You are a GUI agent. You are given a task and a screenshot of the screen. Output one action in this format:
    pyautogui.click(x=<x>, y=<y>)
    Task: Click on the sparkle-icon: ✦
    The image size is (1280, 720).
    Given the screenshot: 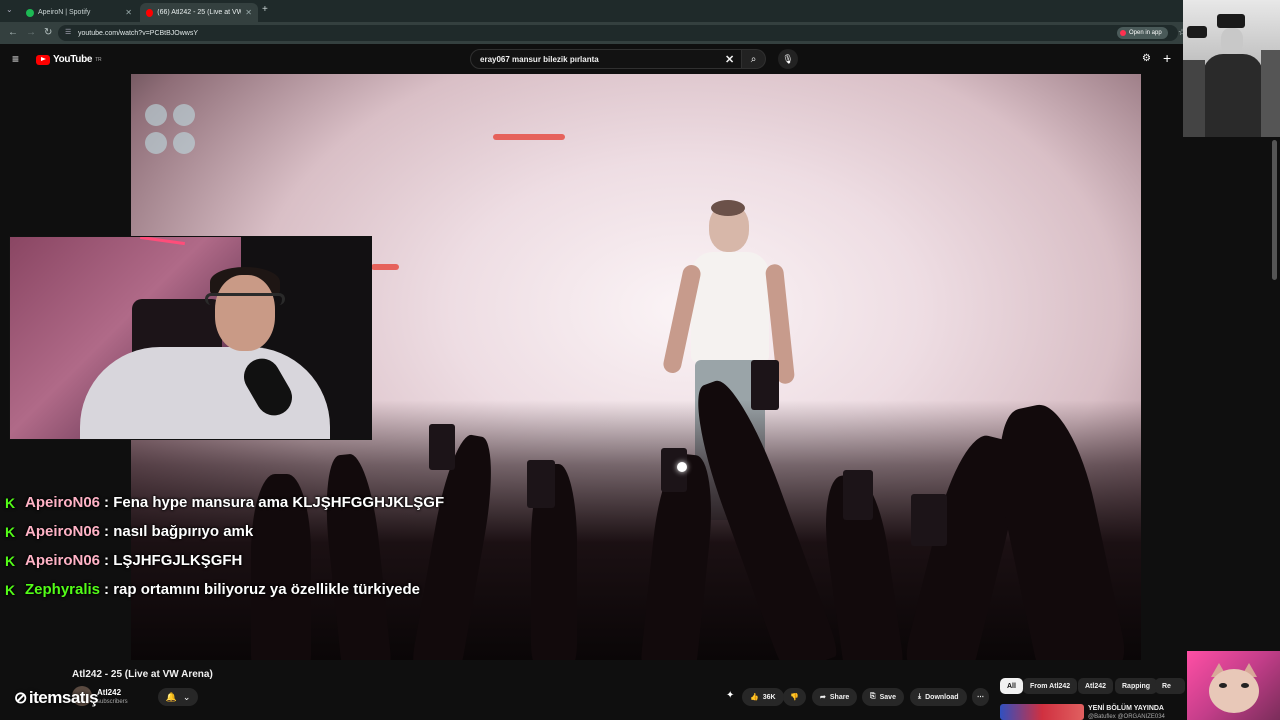 What is the action you would take?
    pyautogui.click(x=730, y=695)
    